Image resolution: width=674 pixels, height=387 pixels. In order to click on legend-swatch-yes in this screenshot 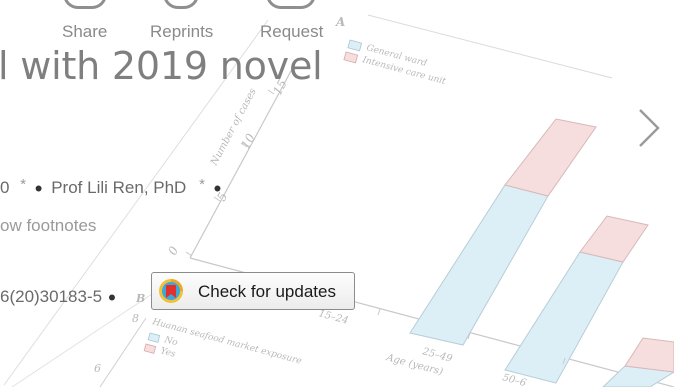, I will do `click(150, 348)`.